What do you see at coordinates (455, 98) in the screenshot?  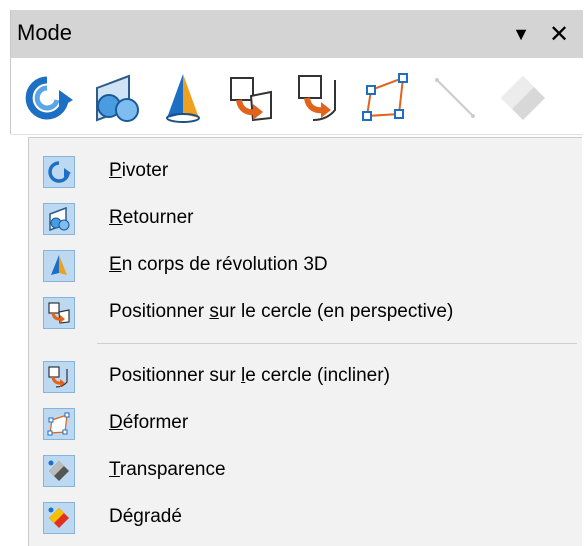 I see `interactive-transparency-icon` at bounding box center [455, 98].